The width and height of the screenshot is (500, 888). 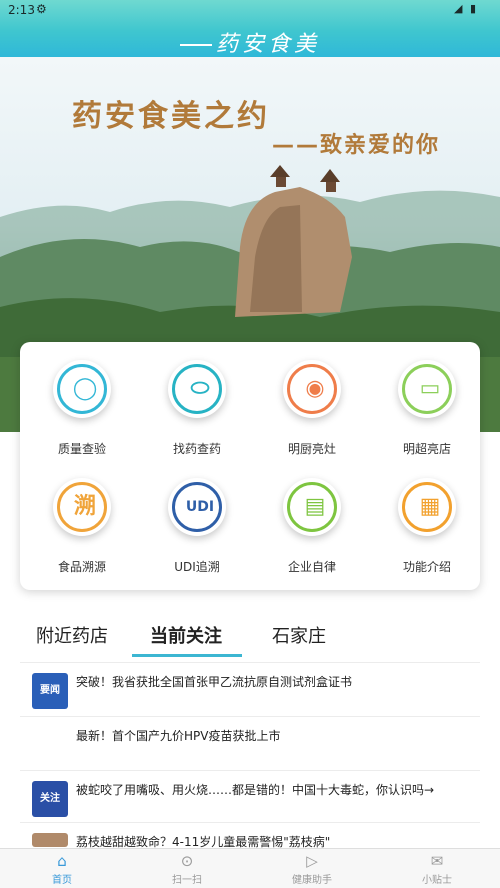 I want to click on trace-glyph: 溯, so click(x=84, y=506).